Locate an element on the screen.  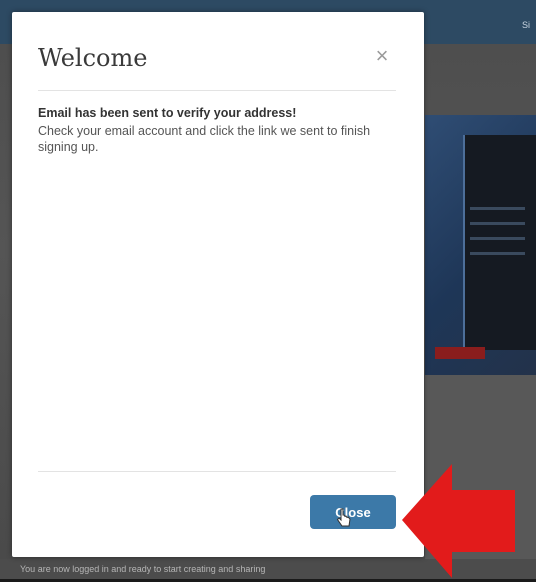
background-red-bar is located at coordinates (460, 353).